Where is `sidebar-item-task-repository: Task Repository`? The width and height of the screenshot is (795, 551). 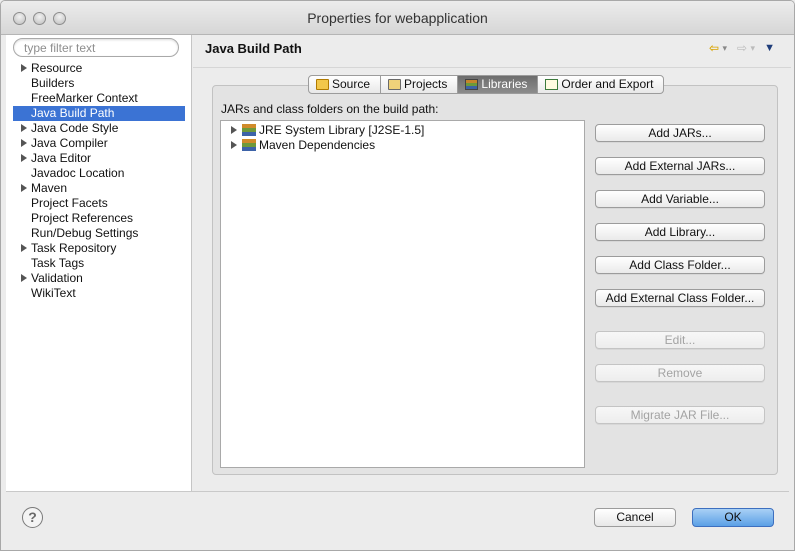
sidebar-item-task-repository: Task Repository is located at coordinates (99, 248).